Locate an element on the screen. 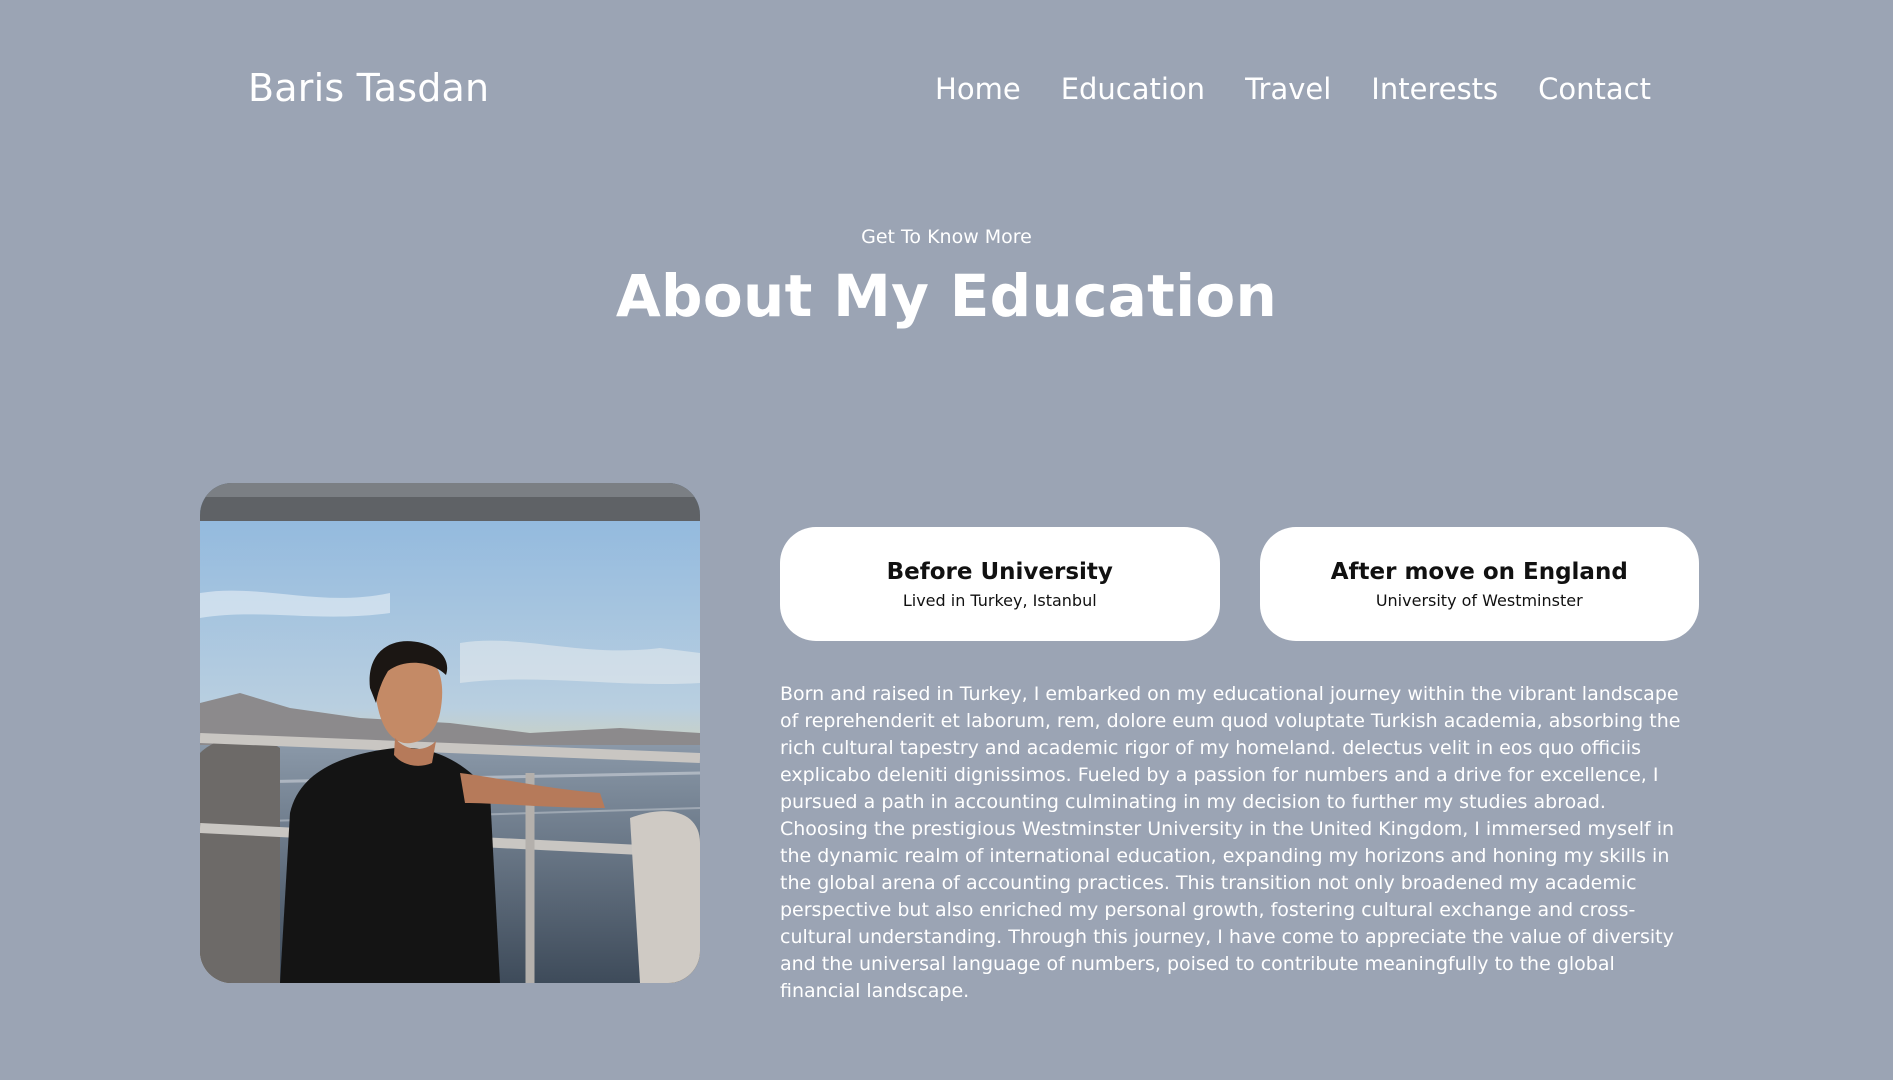 The height and width of the screenshot is (1080, 1893). profile-photo-image is located at coordinates (450, 733).